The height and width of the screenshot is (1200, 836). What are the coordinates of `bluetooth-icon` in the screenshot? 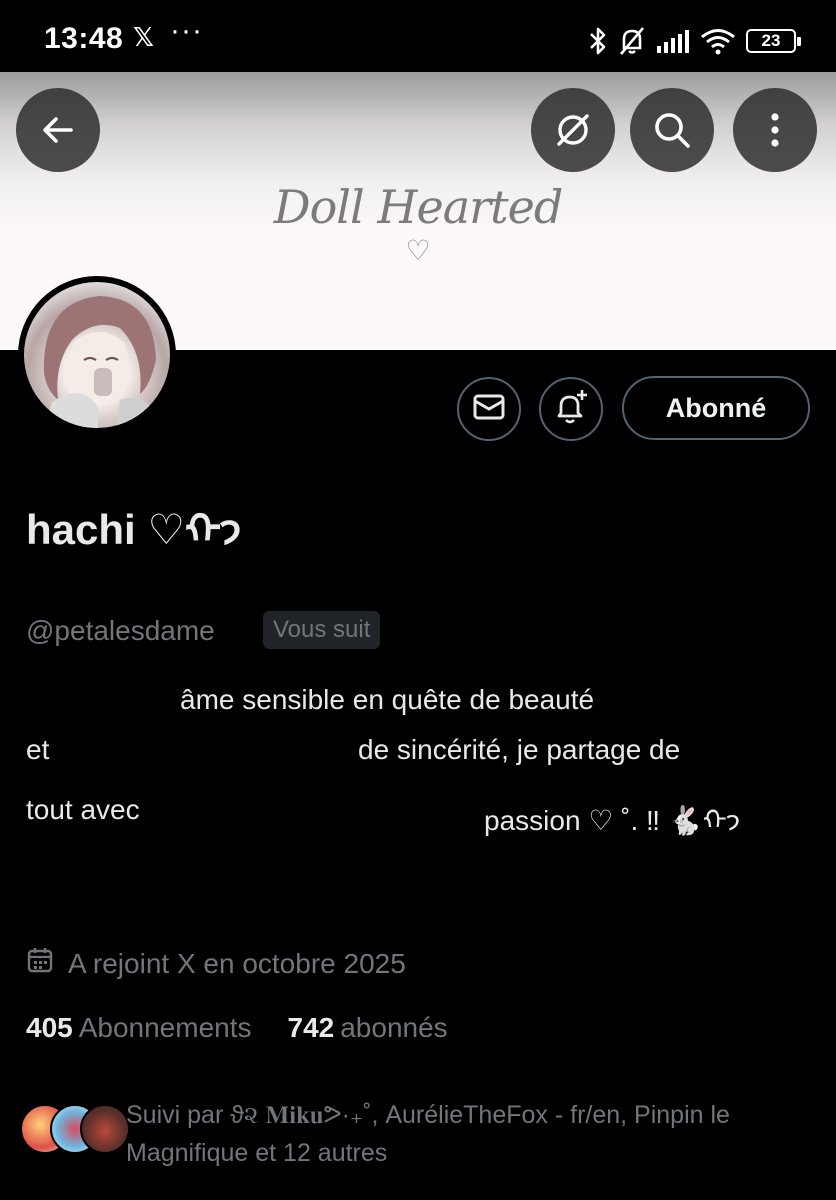 It's located at (598, 41).